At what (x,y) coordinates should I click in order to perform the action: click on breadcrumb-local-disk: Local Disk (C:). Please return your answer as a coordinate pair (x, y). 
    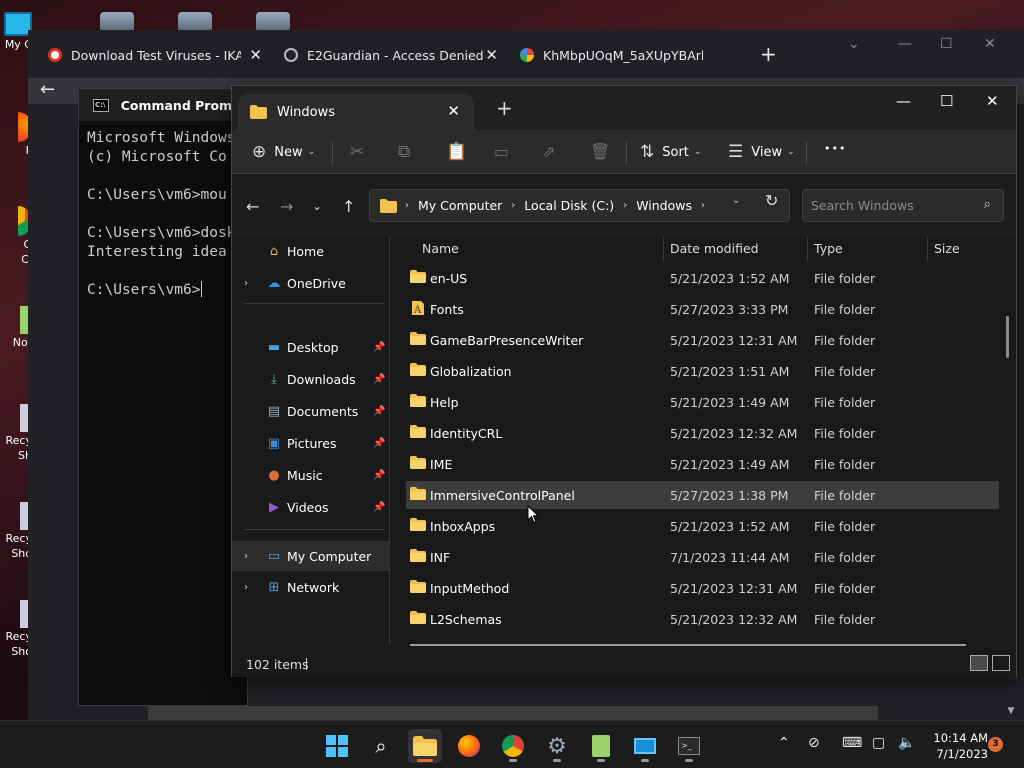
    Looking at the image, I should click on (569, 205).